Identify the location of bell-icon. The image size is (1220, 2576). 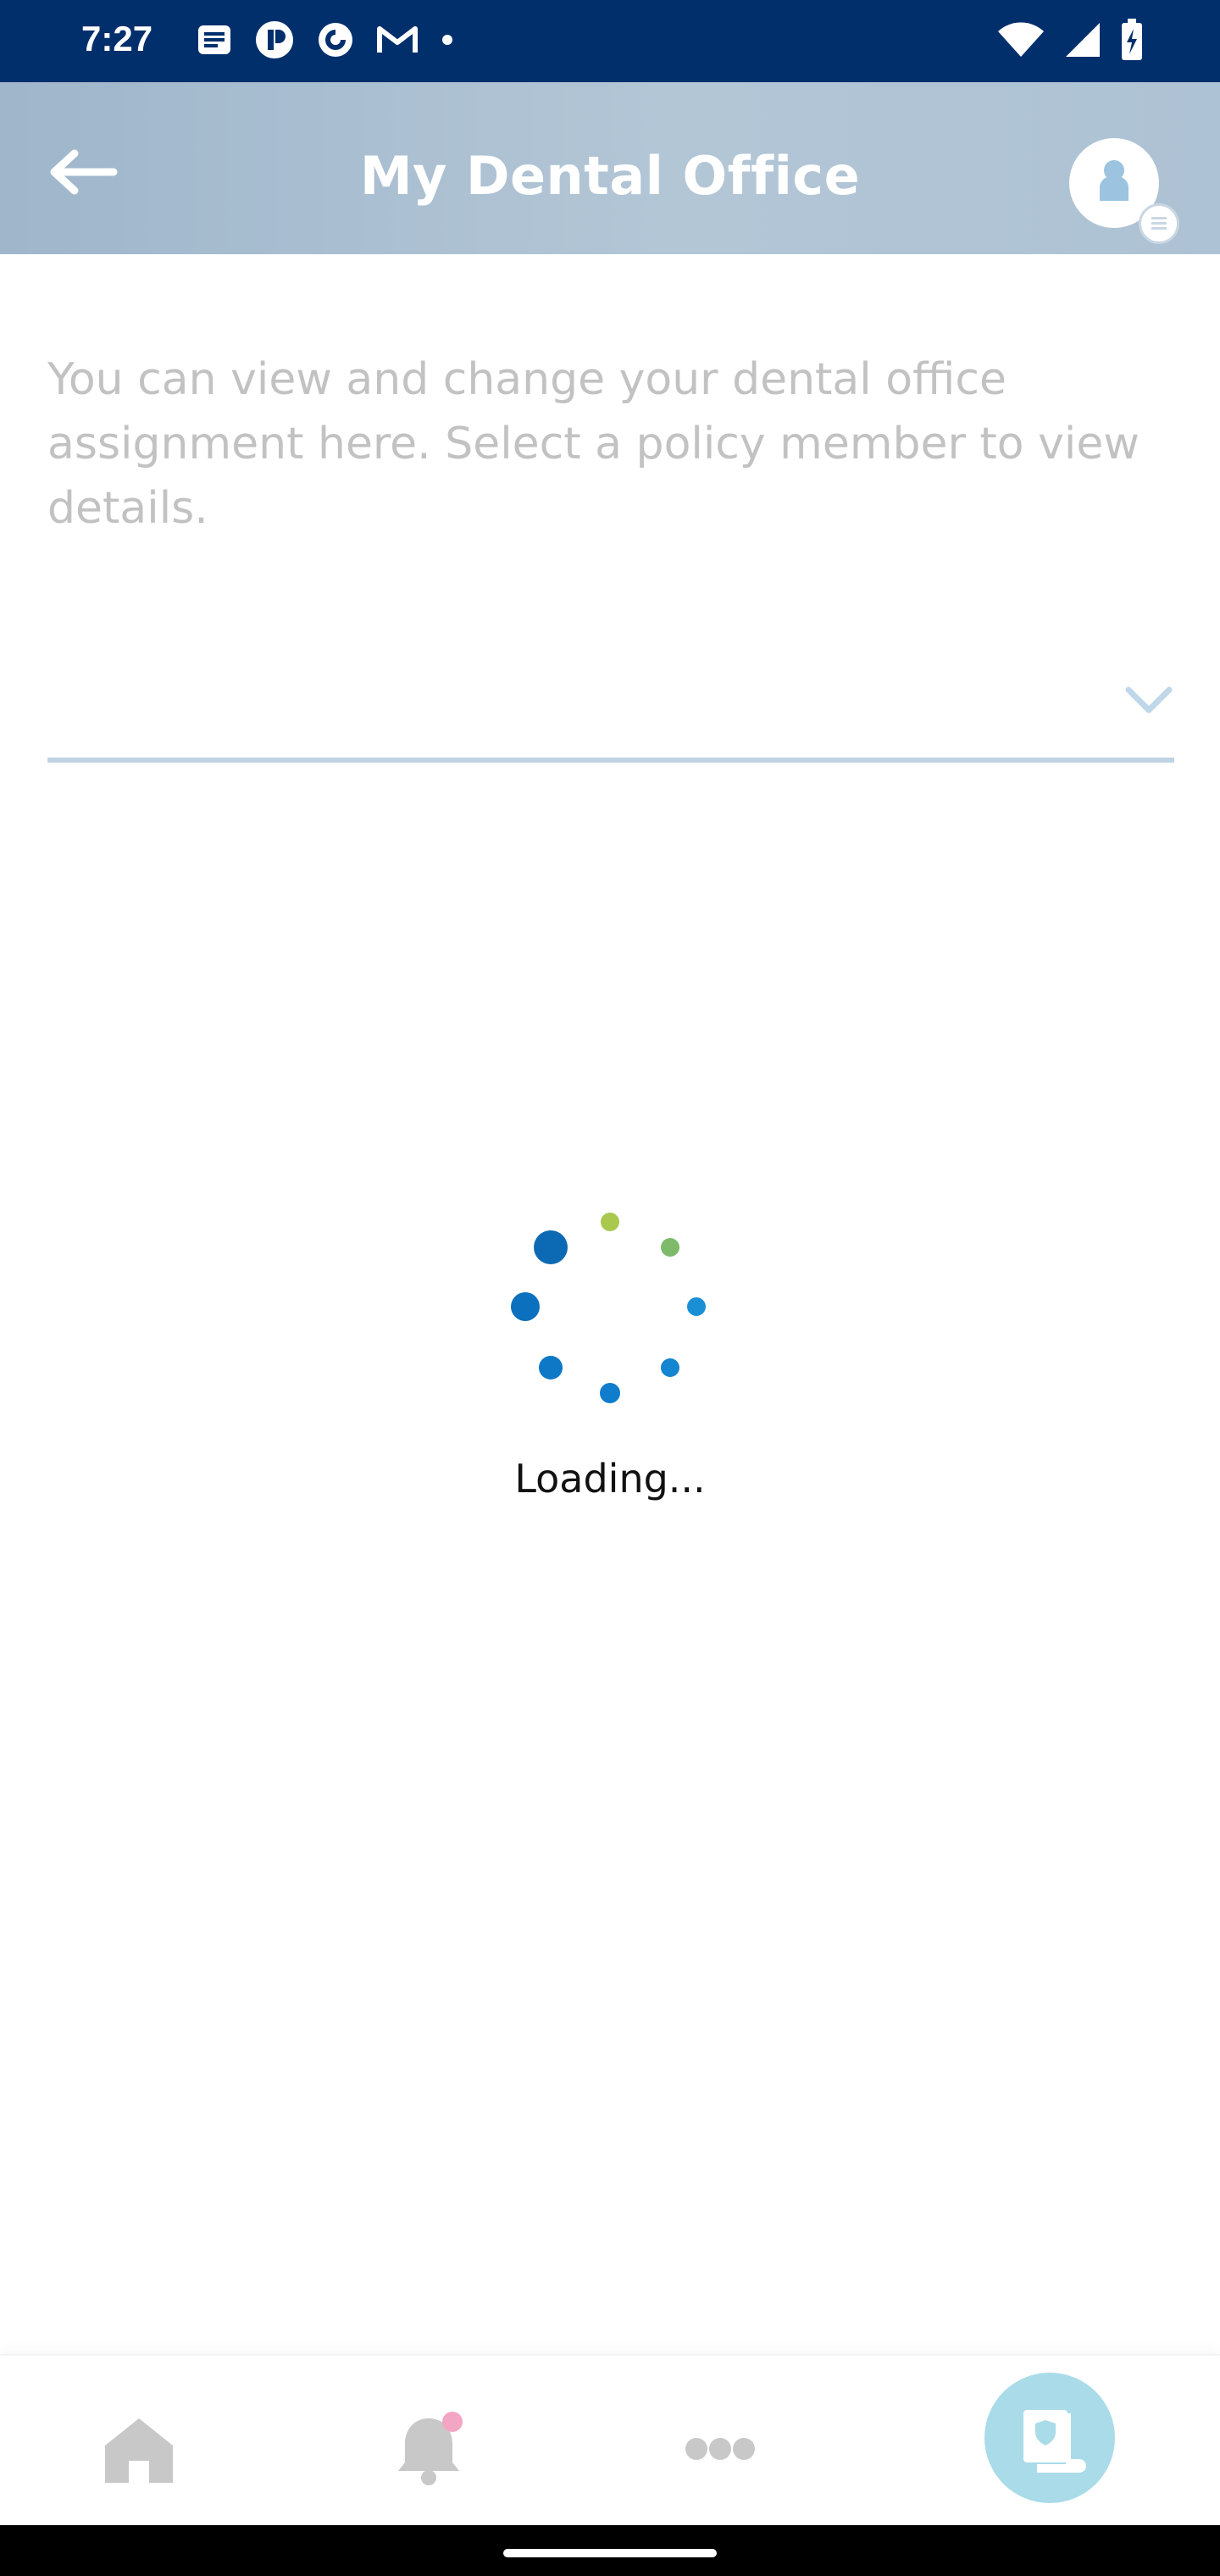
(430, 2448).